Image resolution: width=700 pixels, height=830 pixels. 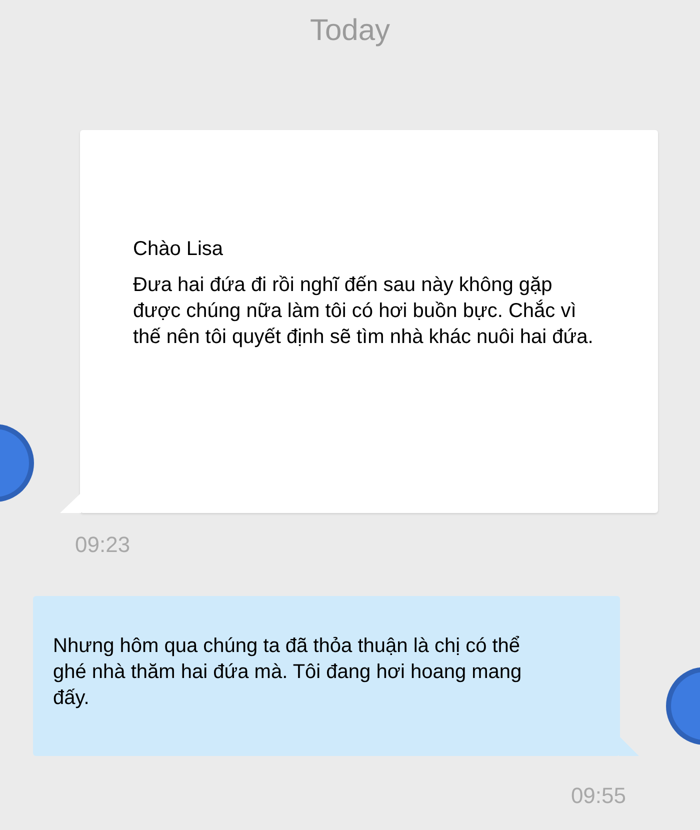 What do you see at coordinates (288, 672) in the screenshot?
I see `message-text: Nhưng hôm qua chúng ta đã thỏa thuận là chị có thể ghé nhà thăm hai đứa mà. Tôi đang hơi hoang mang đấy.` at bounding box center [288, 672].